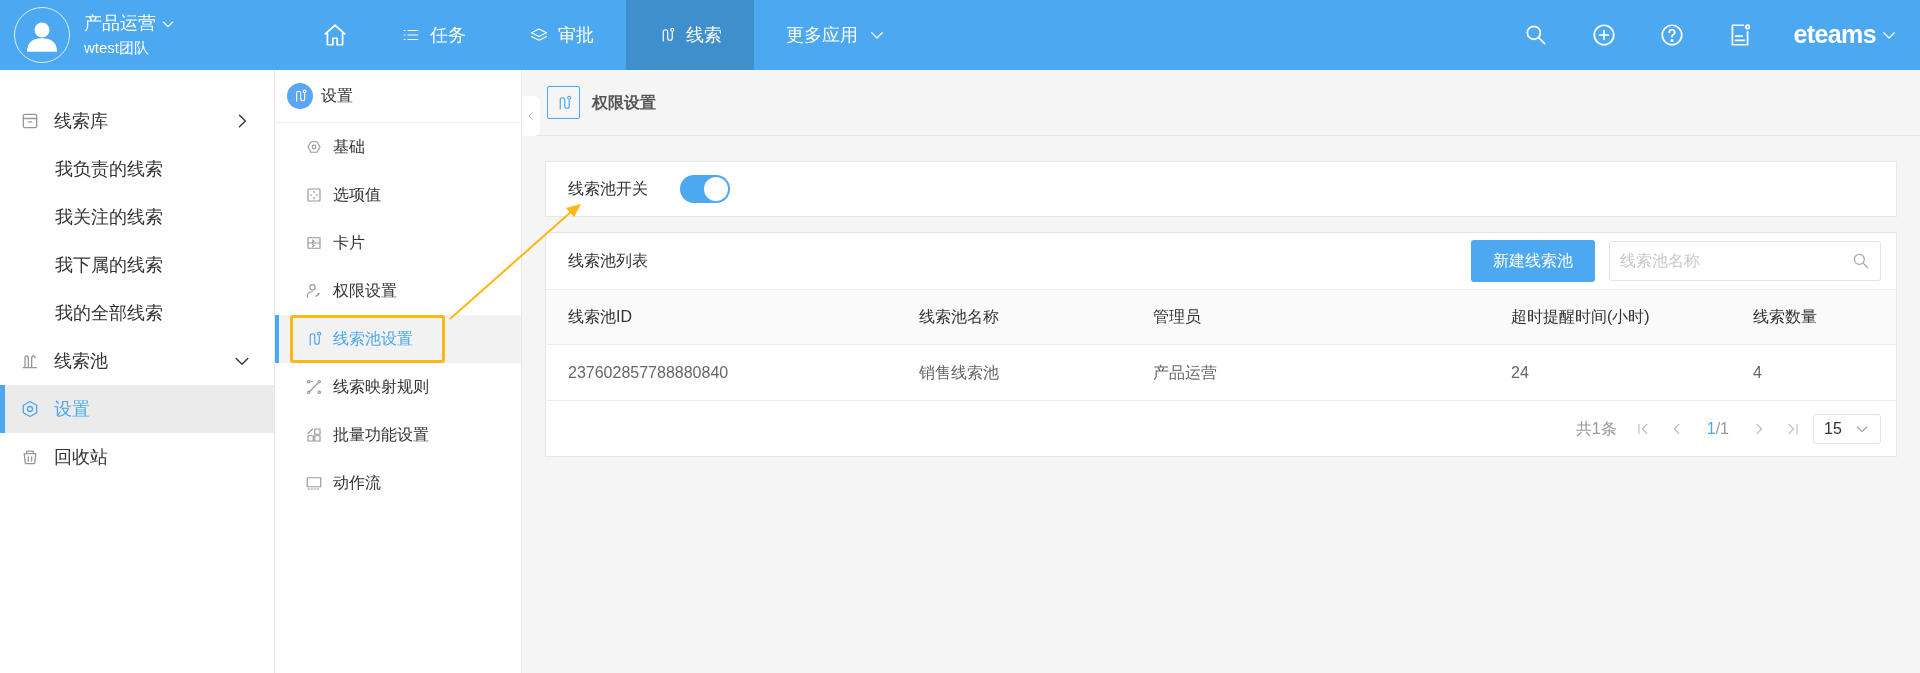 This screenshot has height=673, width=1920. Describe the element at coordinates (608, 189) in the screenshot. I see `switch-label: 线索池开关` at that location.